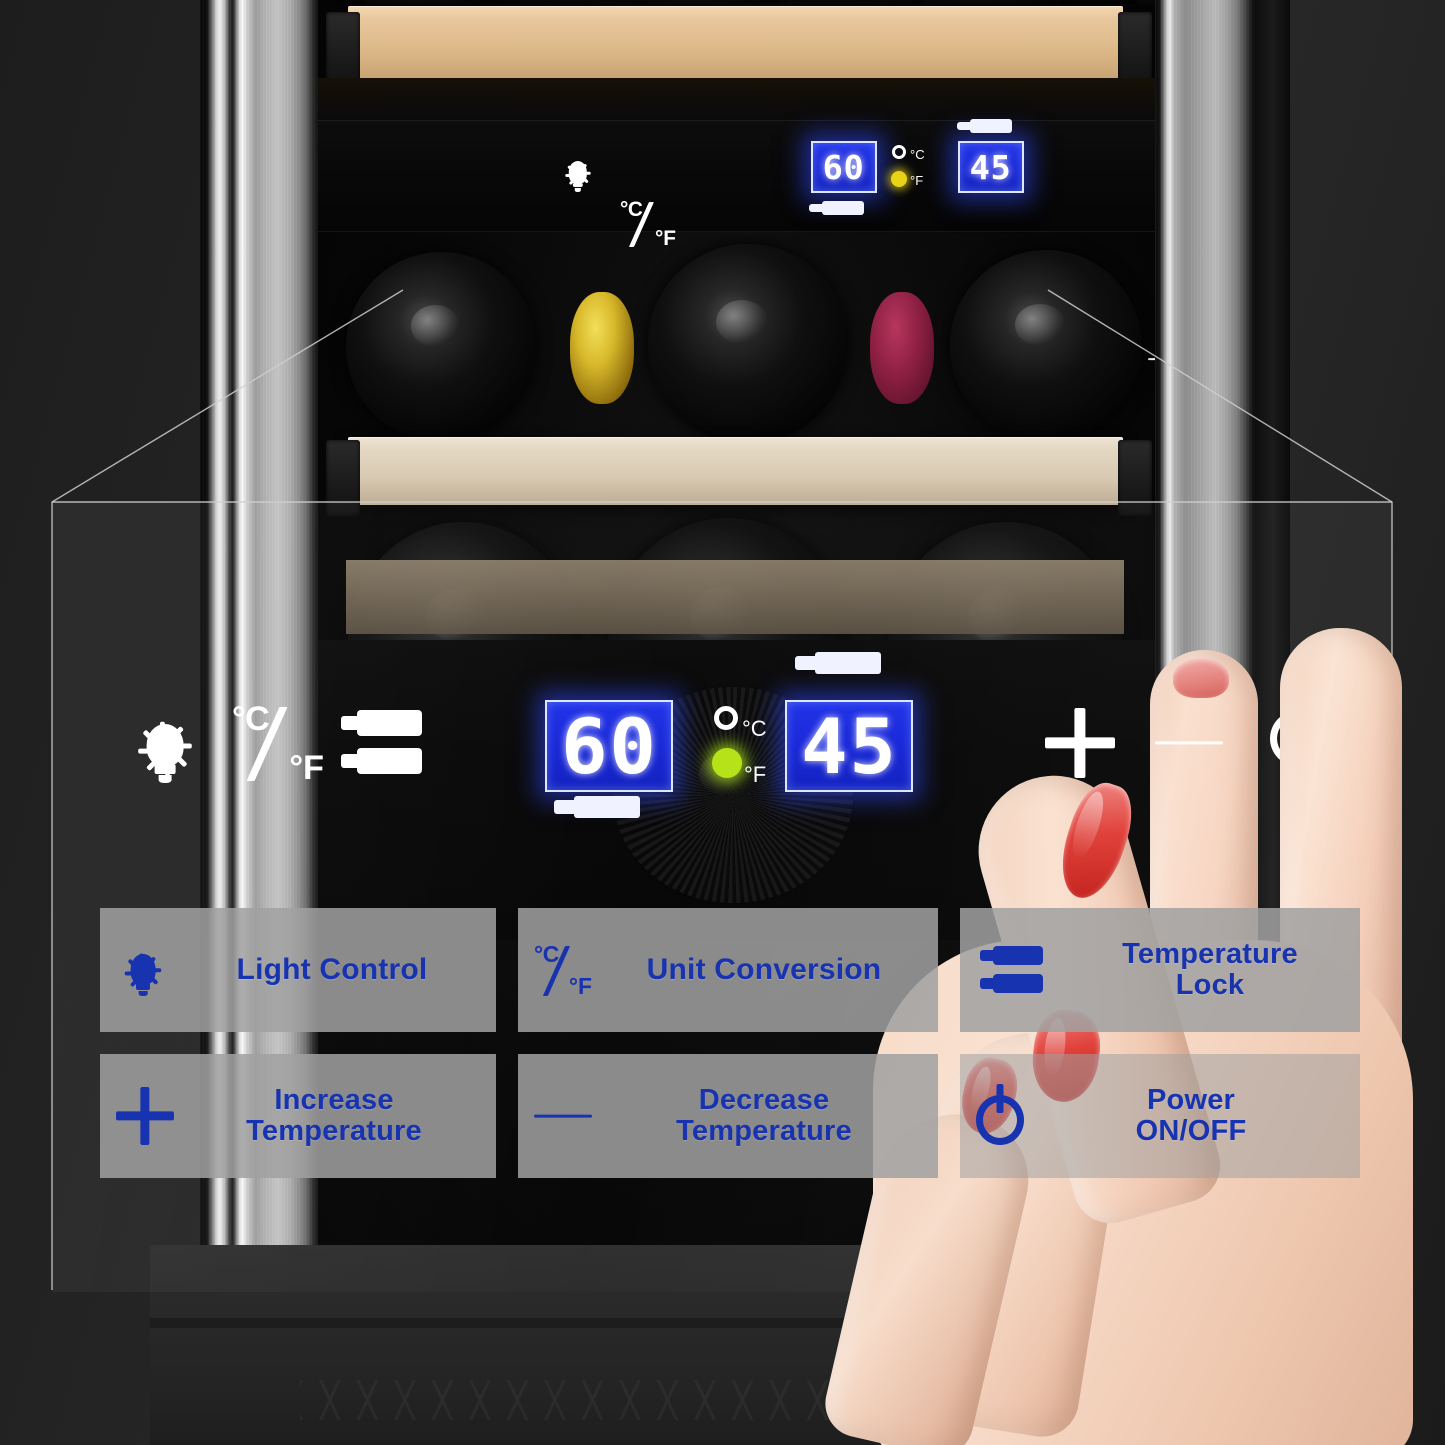 The image size is (1445, 1445). I want to click on display-left-large-value: 60, so click(609, 746).